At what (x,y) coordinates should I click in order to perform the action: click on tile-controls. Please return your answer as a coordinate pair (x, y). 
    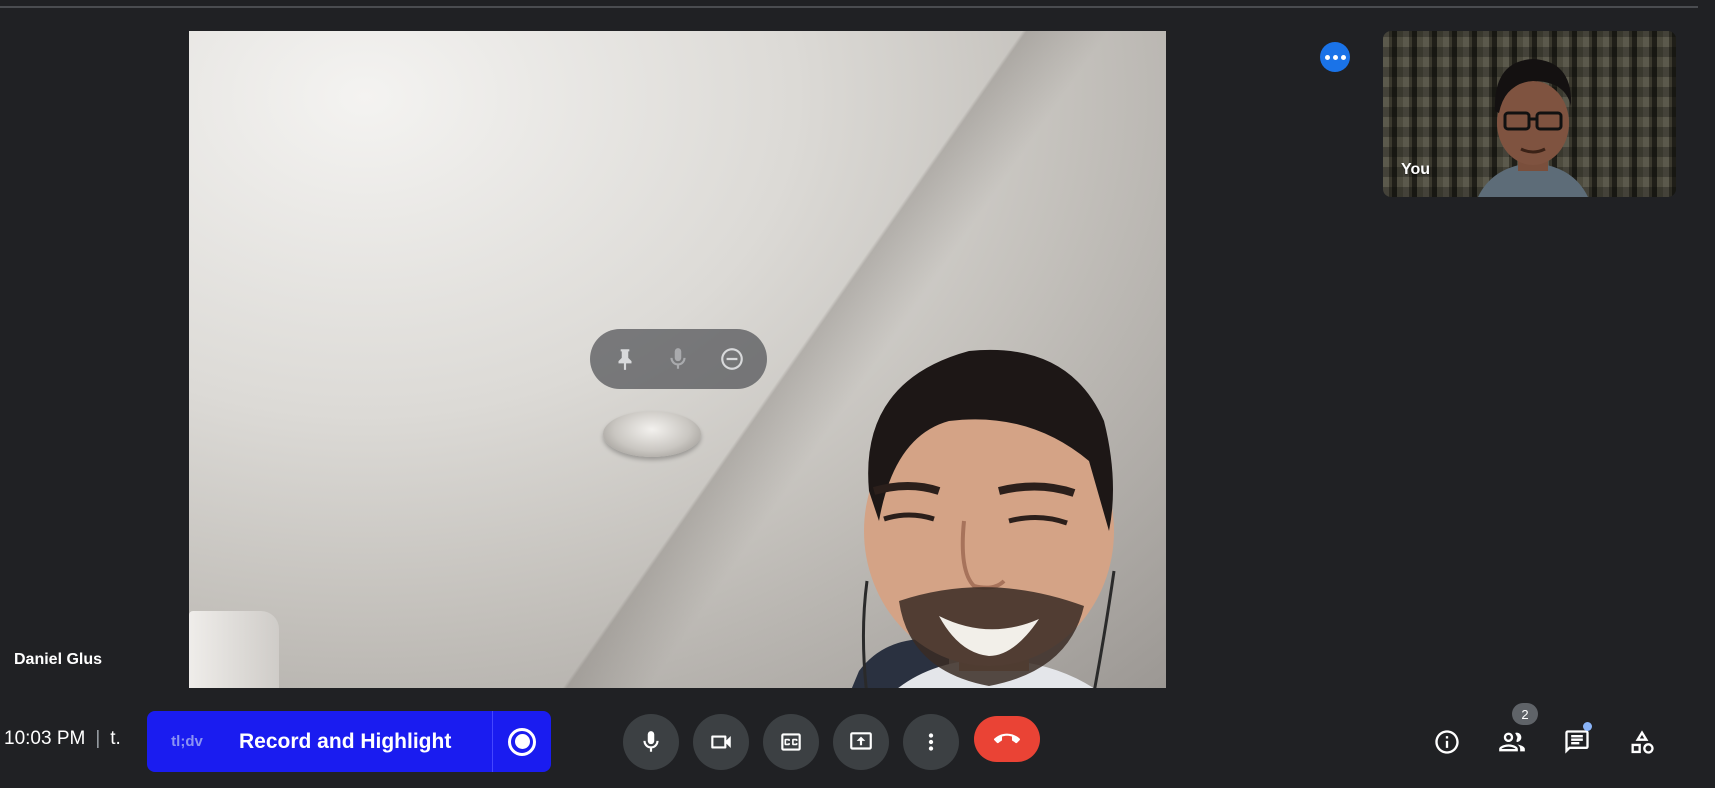
    Looking at the image, I should click on (678, 359).